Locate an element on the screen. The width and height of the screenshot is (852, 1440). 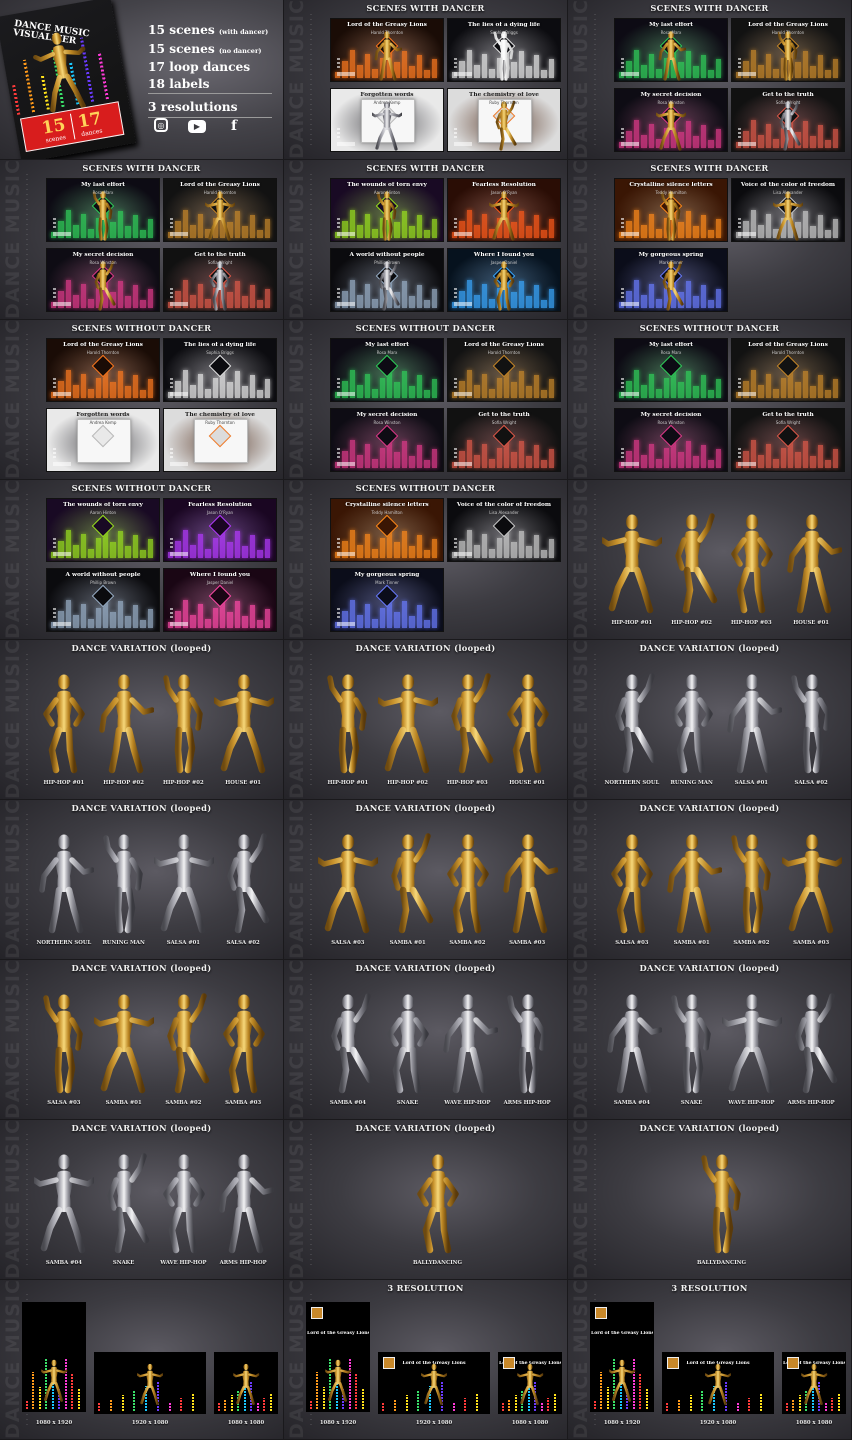
dance-label: BALLYDANCING is located at coordinates (437, 1263).